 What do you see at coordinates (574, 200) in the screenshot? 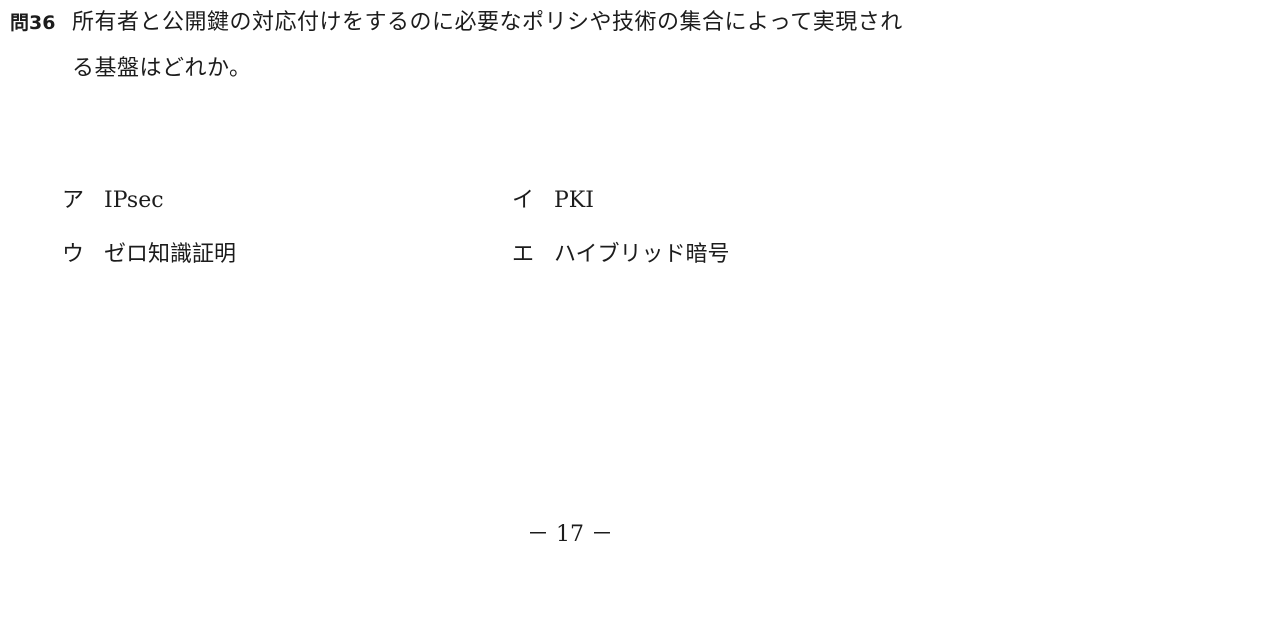
I see `option-i-text: PKI` at bounding box center [574, 200].